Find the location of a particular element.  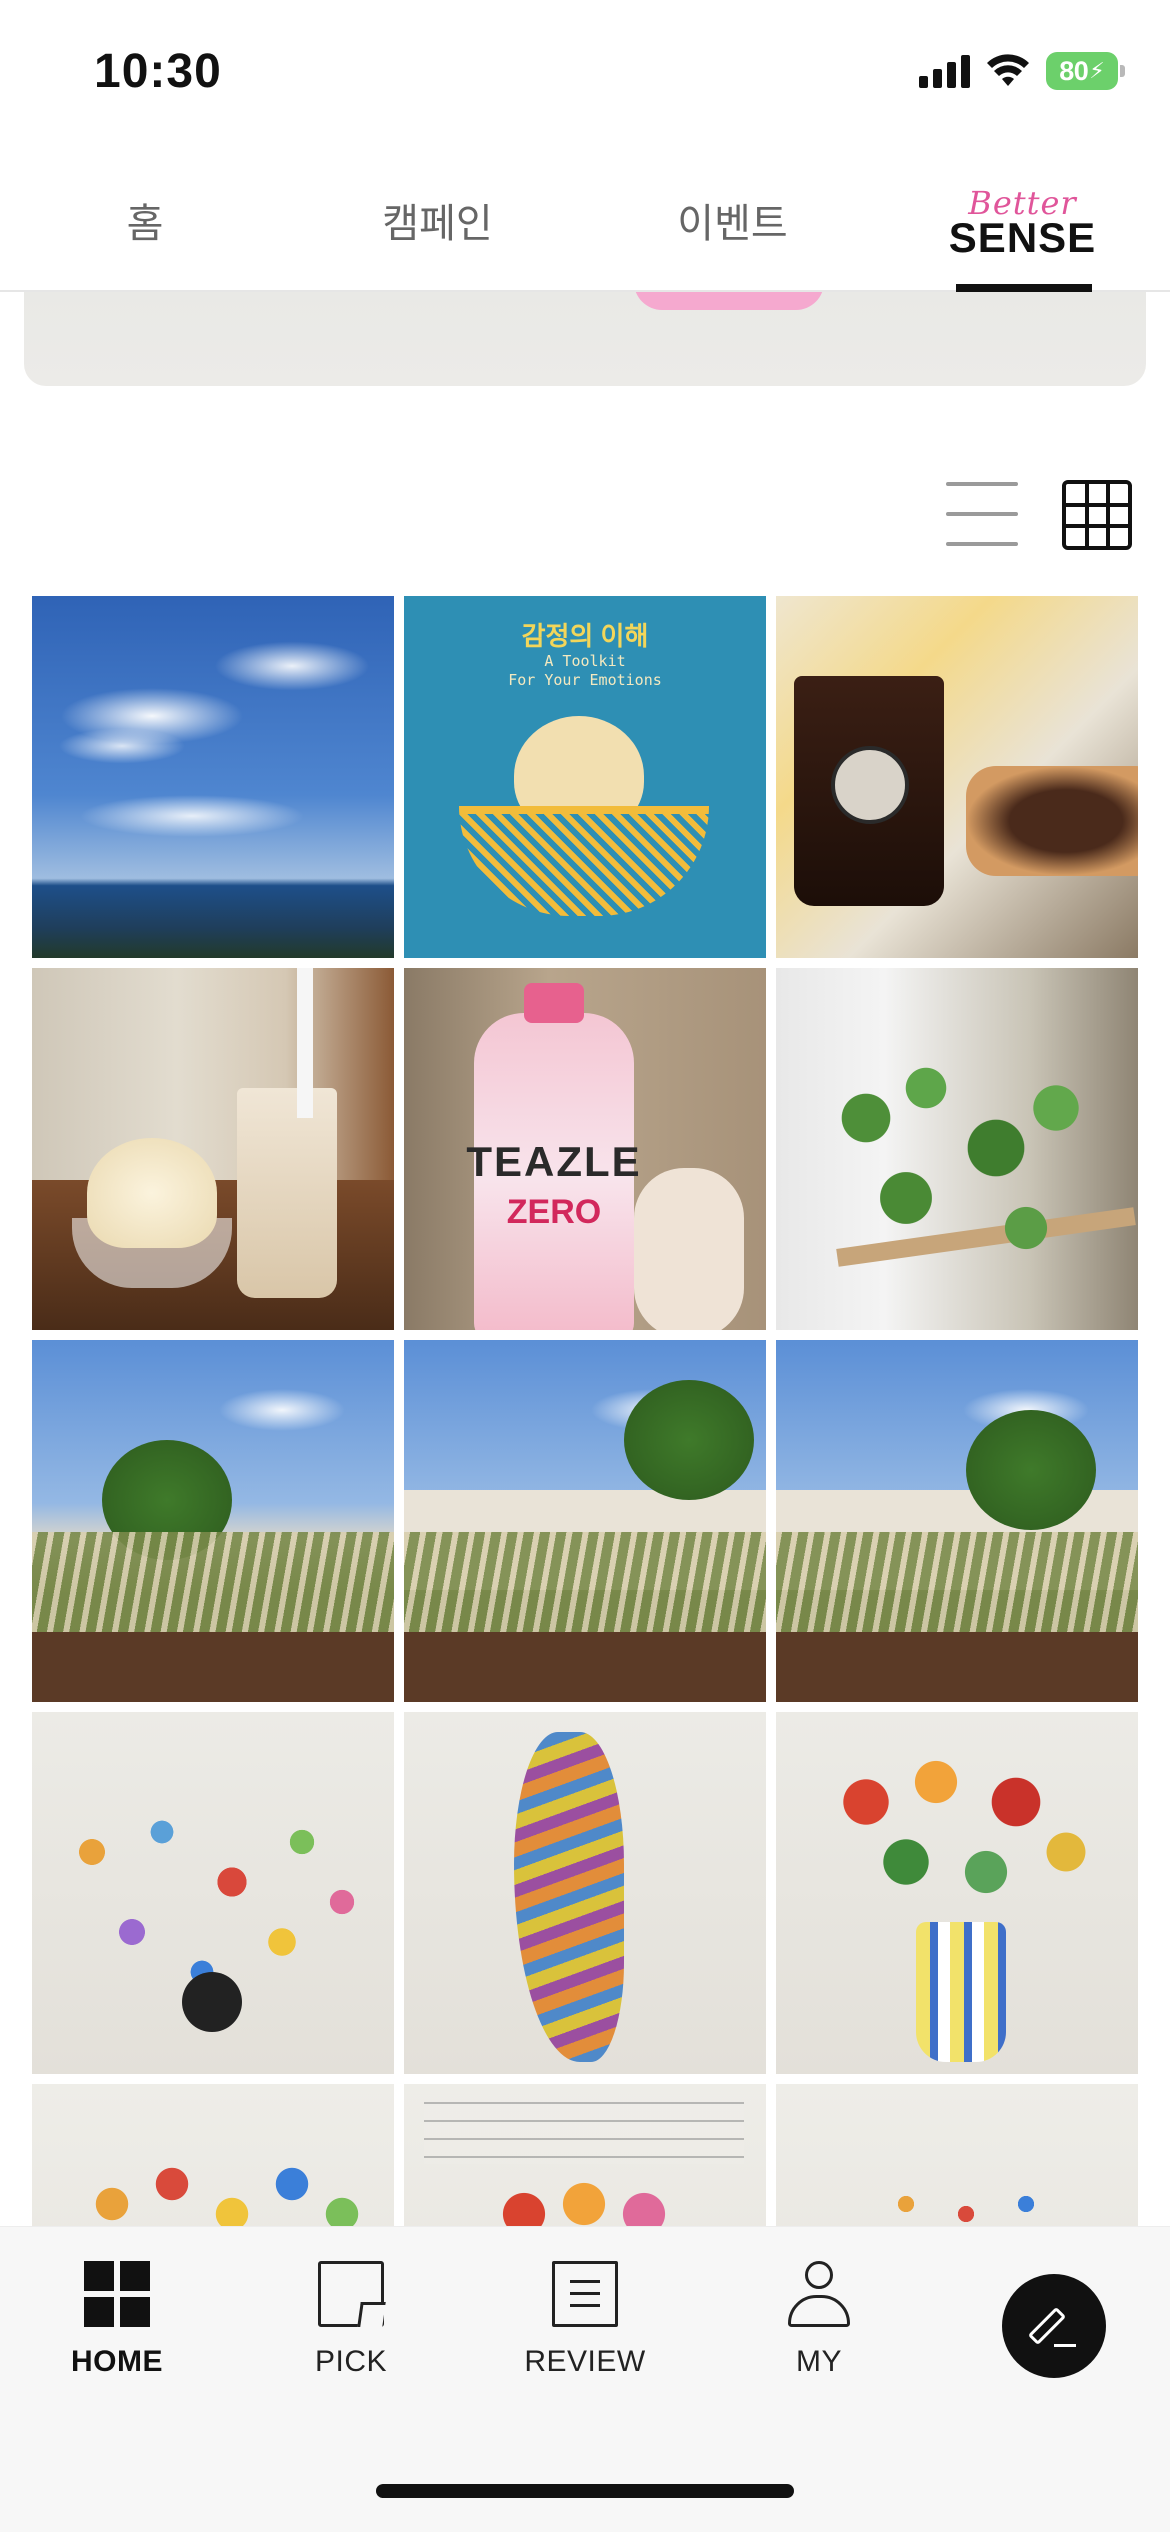

battery-charging-icon: 80 ⚡ is located at coordinates (1085, 71).